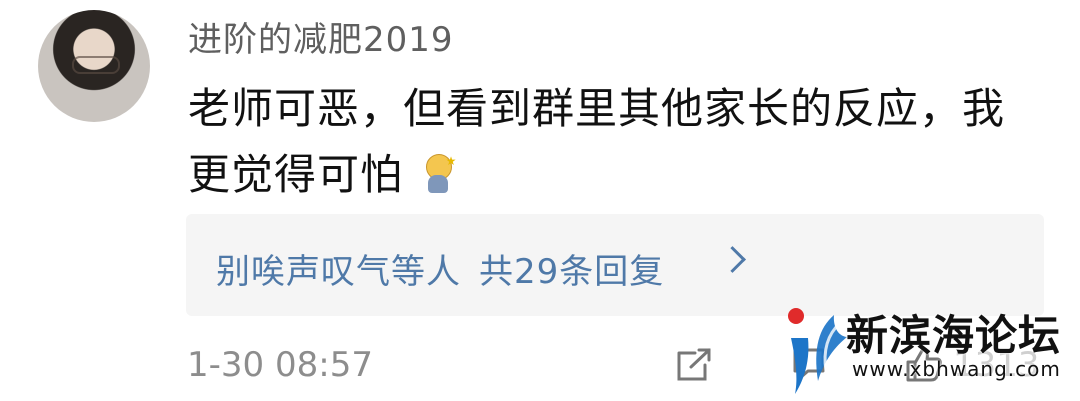 This screenshot has width=1080, height=401. I want to click on chevron-right-icon, so click(732, 259).